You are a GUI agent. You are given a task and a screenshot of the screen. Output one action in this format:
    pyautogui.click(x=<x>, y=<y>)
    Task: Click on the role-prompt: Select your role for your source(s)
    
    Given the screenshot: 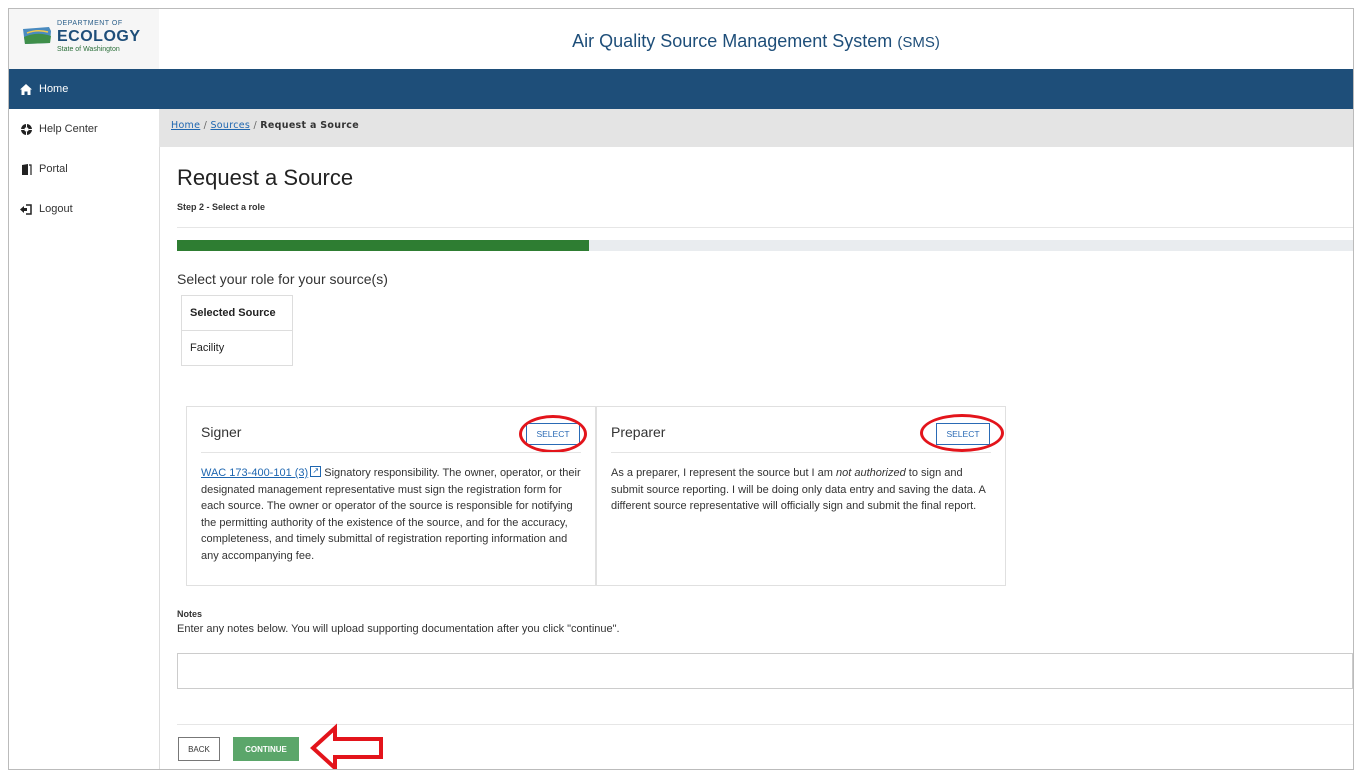 What is the action you would take?
    pyautogui.click(x=282, y=279)
    